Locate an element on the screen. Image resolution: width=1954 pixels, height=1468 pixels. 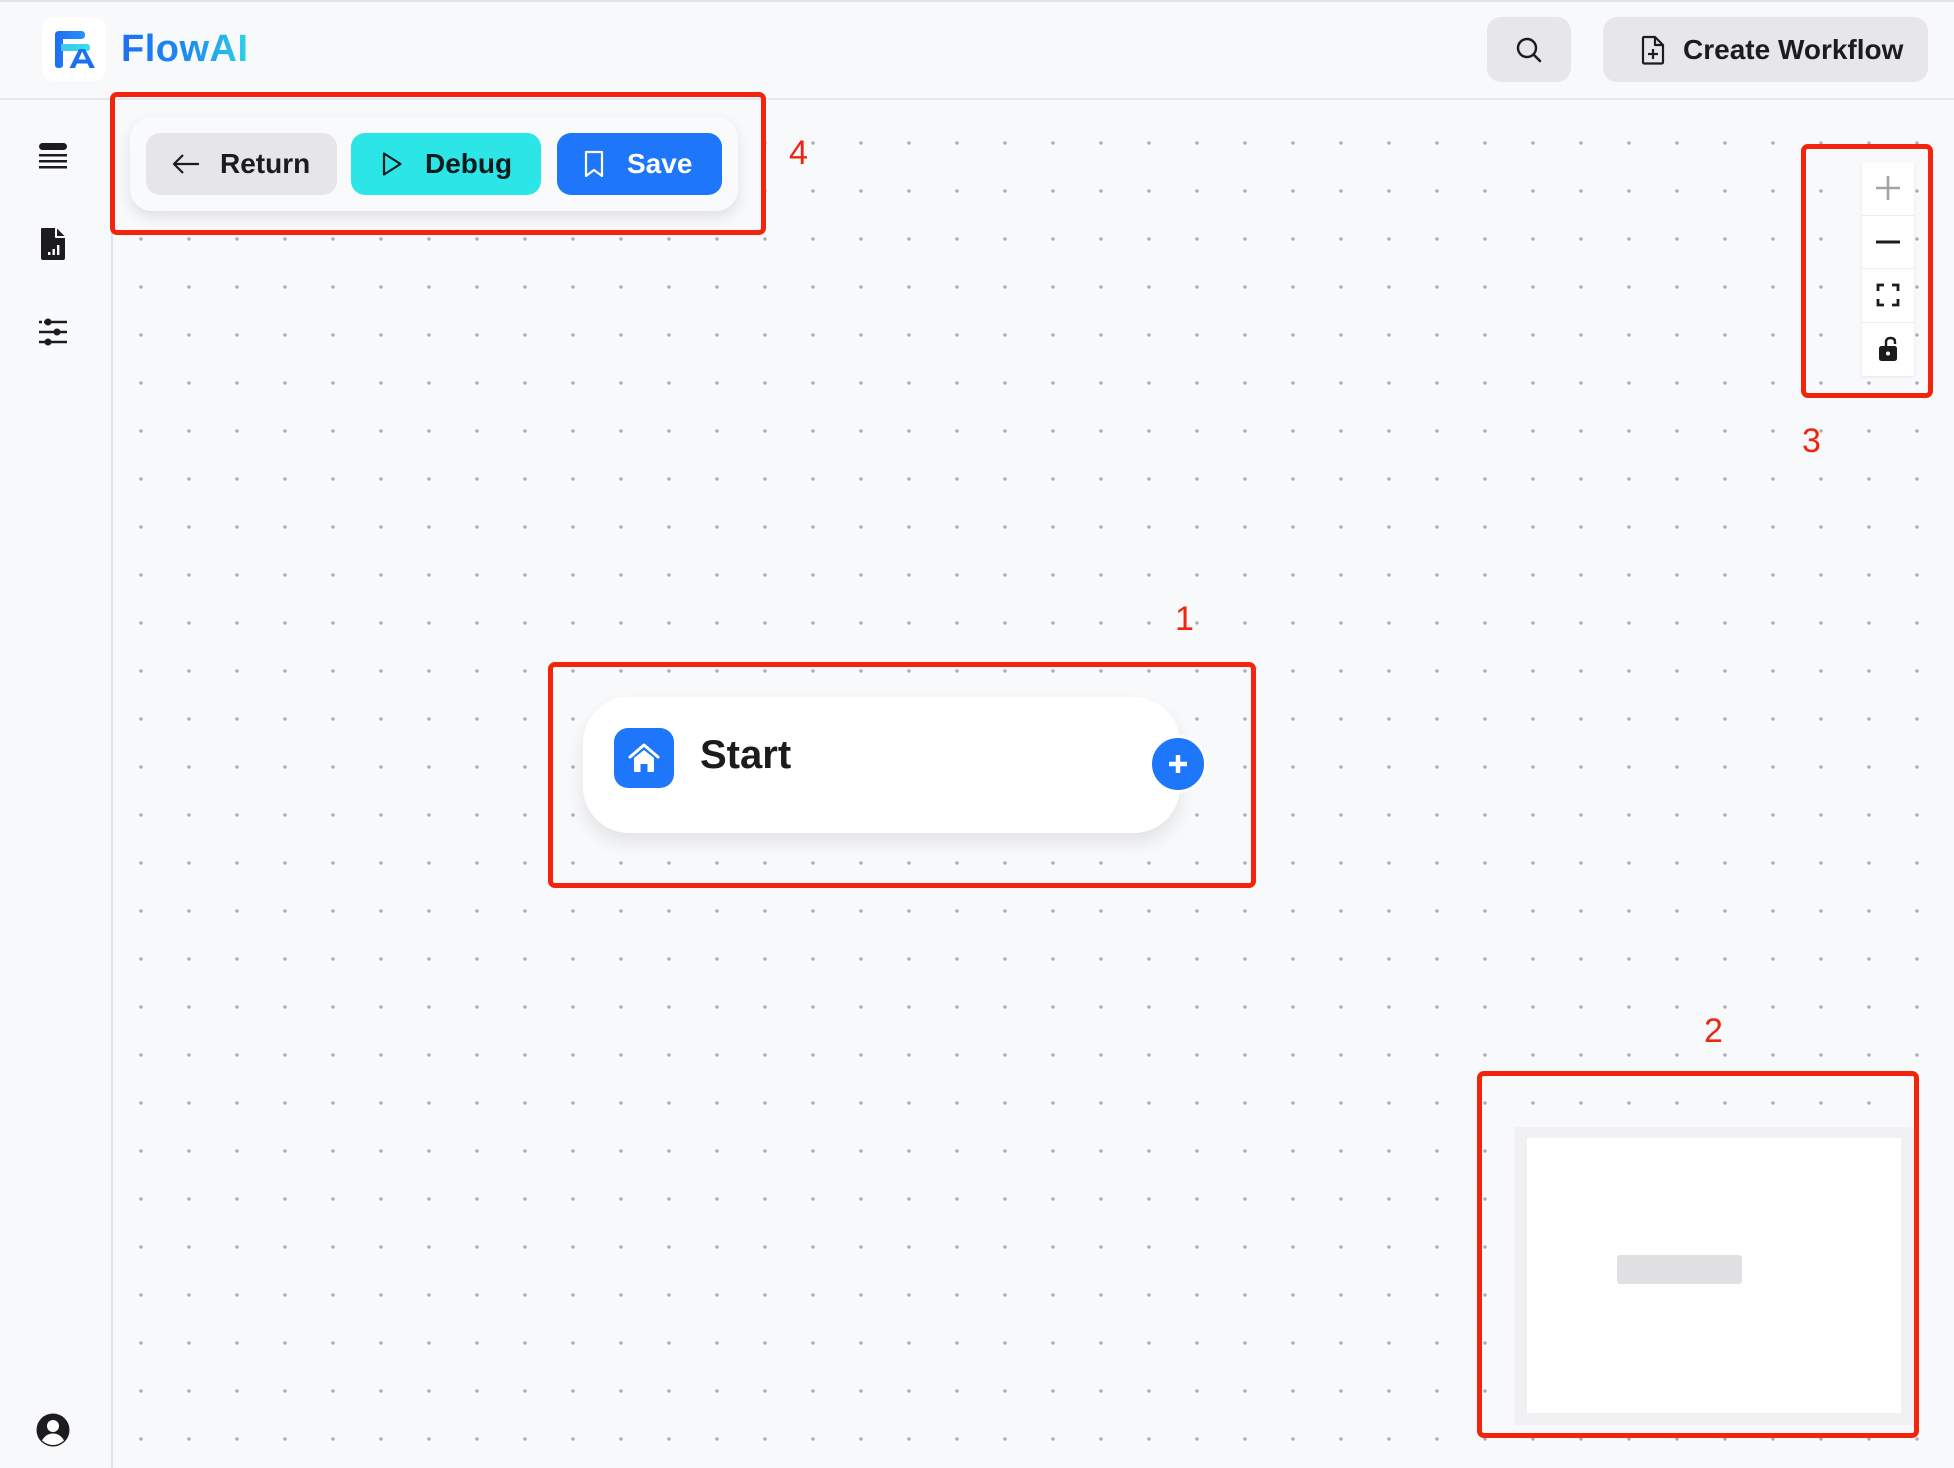
create-workflow-label: Create Workflow is located at coordinates (1793, 49).